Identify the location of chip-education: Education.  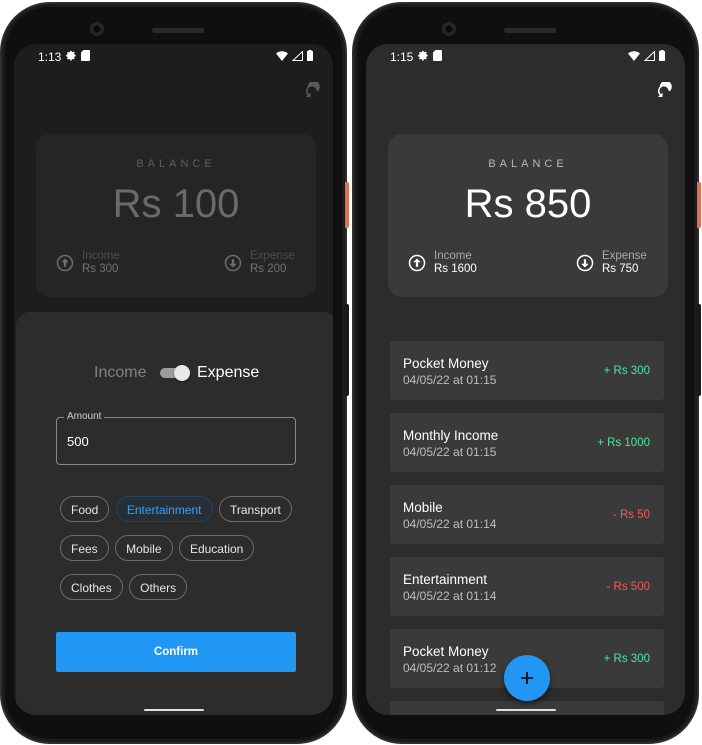
(216, 548).